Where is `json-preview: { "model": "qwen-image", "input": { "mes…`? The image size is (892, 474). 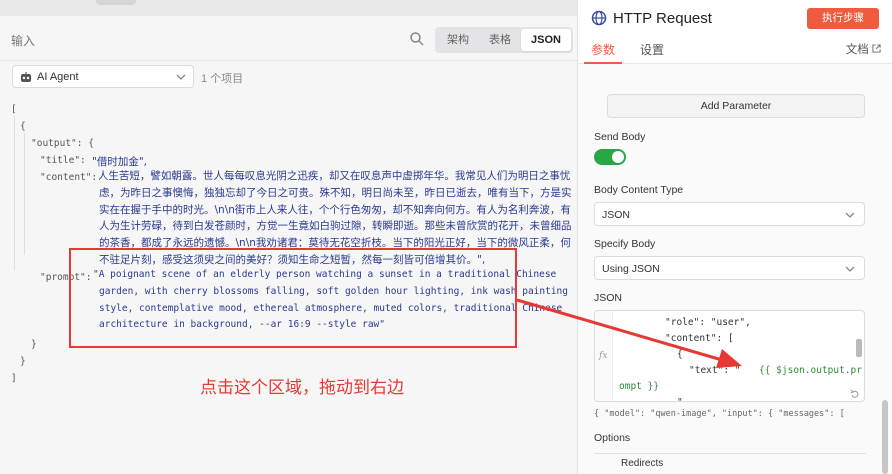 json-preview: { "model": "qwen-image", "input": { "mes… is located at coordinates (719, 414).